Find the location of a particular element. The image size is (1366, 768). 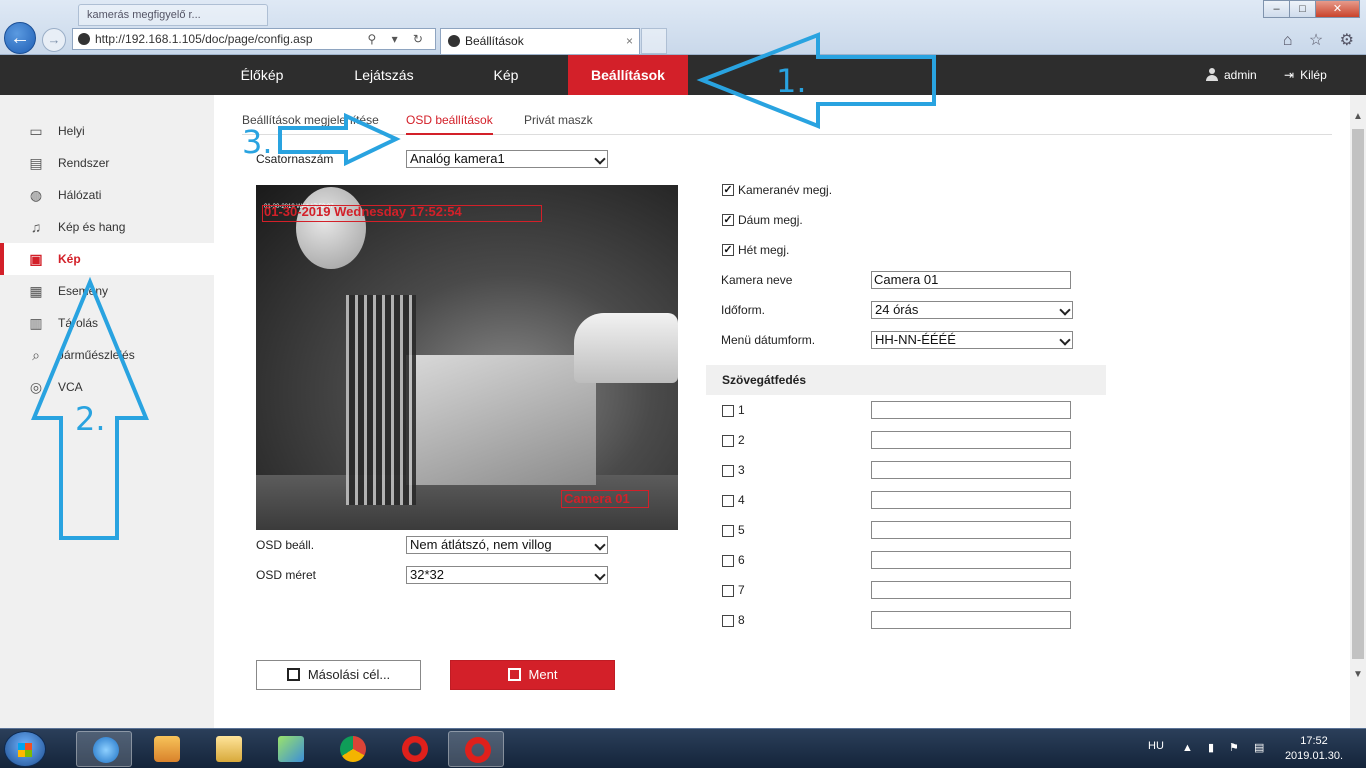

camera-name-input: Camera 01 is located at coordinates (971, 280).